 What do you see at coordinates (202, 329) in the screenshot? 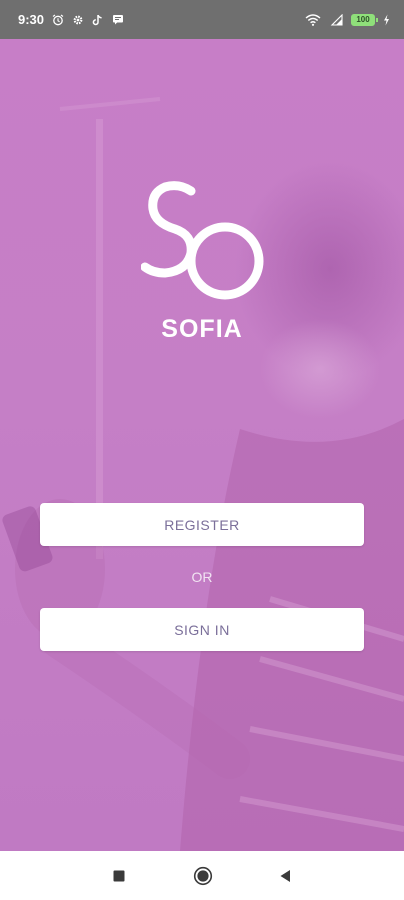
I see `brand-name: SOFIA` at bounding box center [202, 329].